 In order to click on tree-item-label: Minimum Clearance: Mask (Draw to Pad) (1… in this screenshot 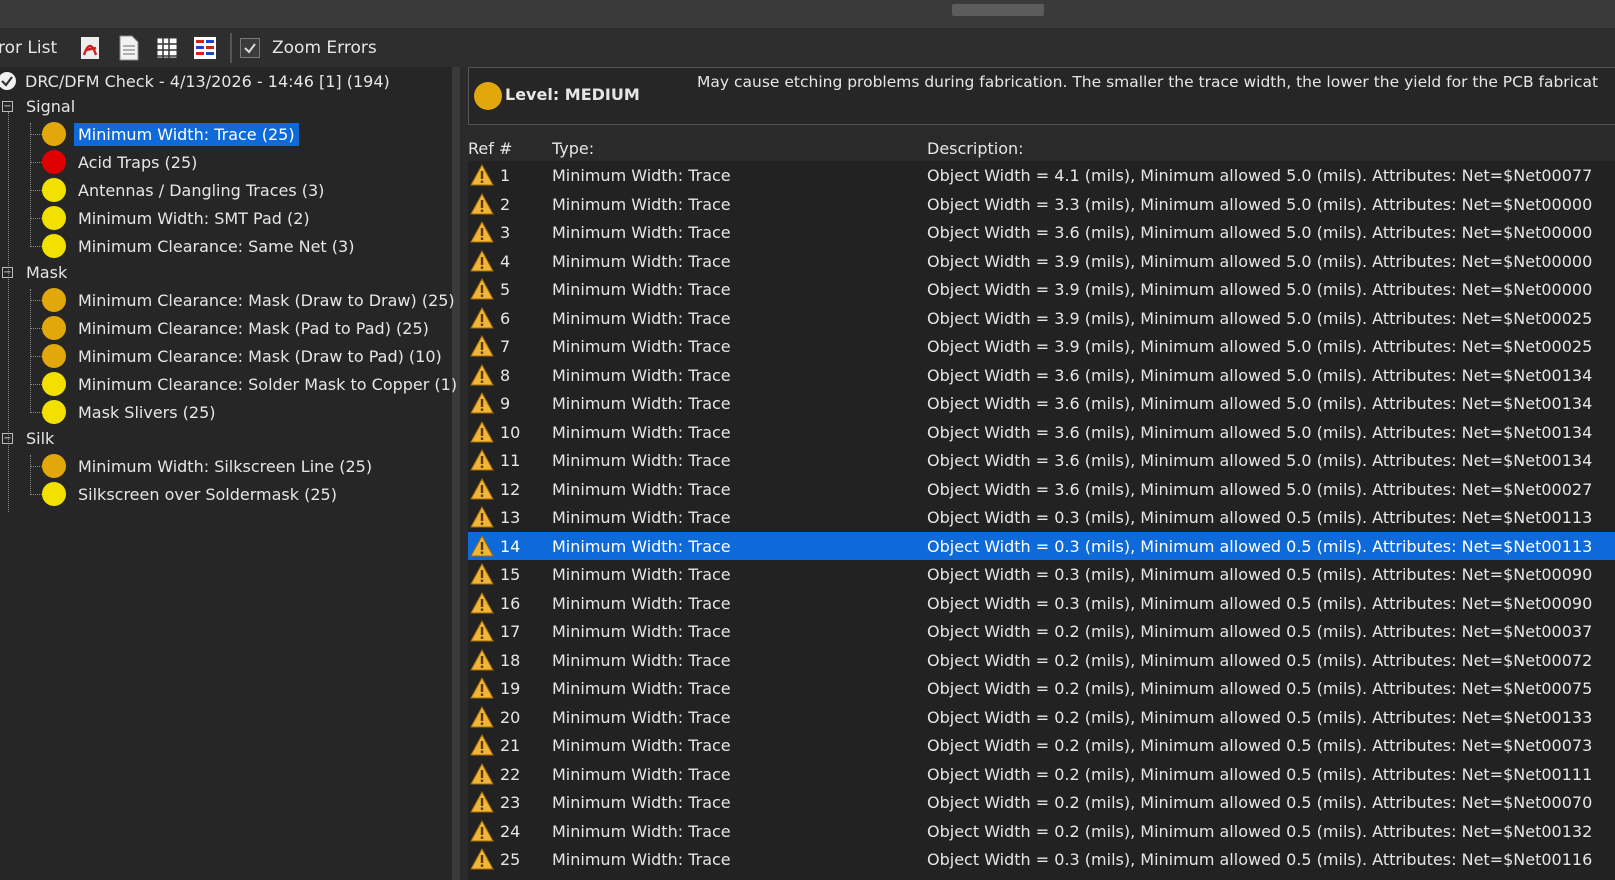, I will do `click(260, 356)`.